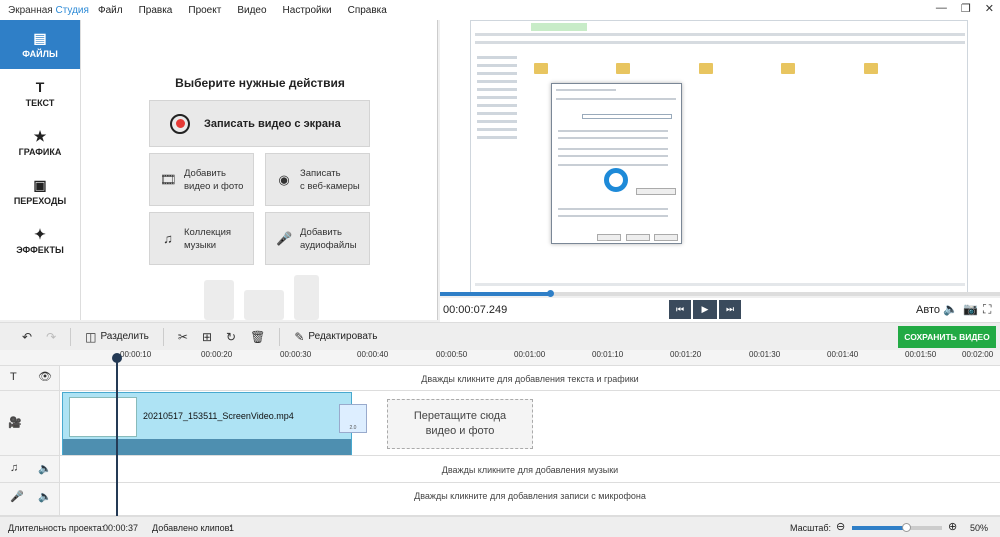 The image size is (1000, 537). Describe the element at coordinates (335, 337) in the screenshot. I see `edit-button: ✎ Редактировать` at that location.